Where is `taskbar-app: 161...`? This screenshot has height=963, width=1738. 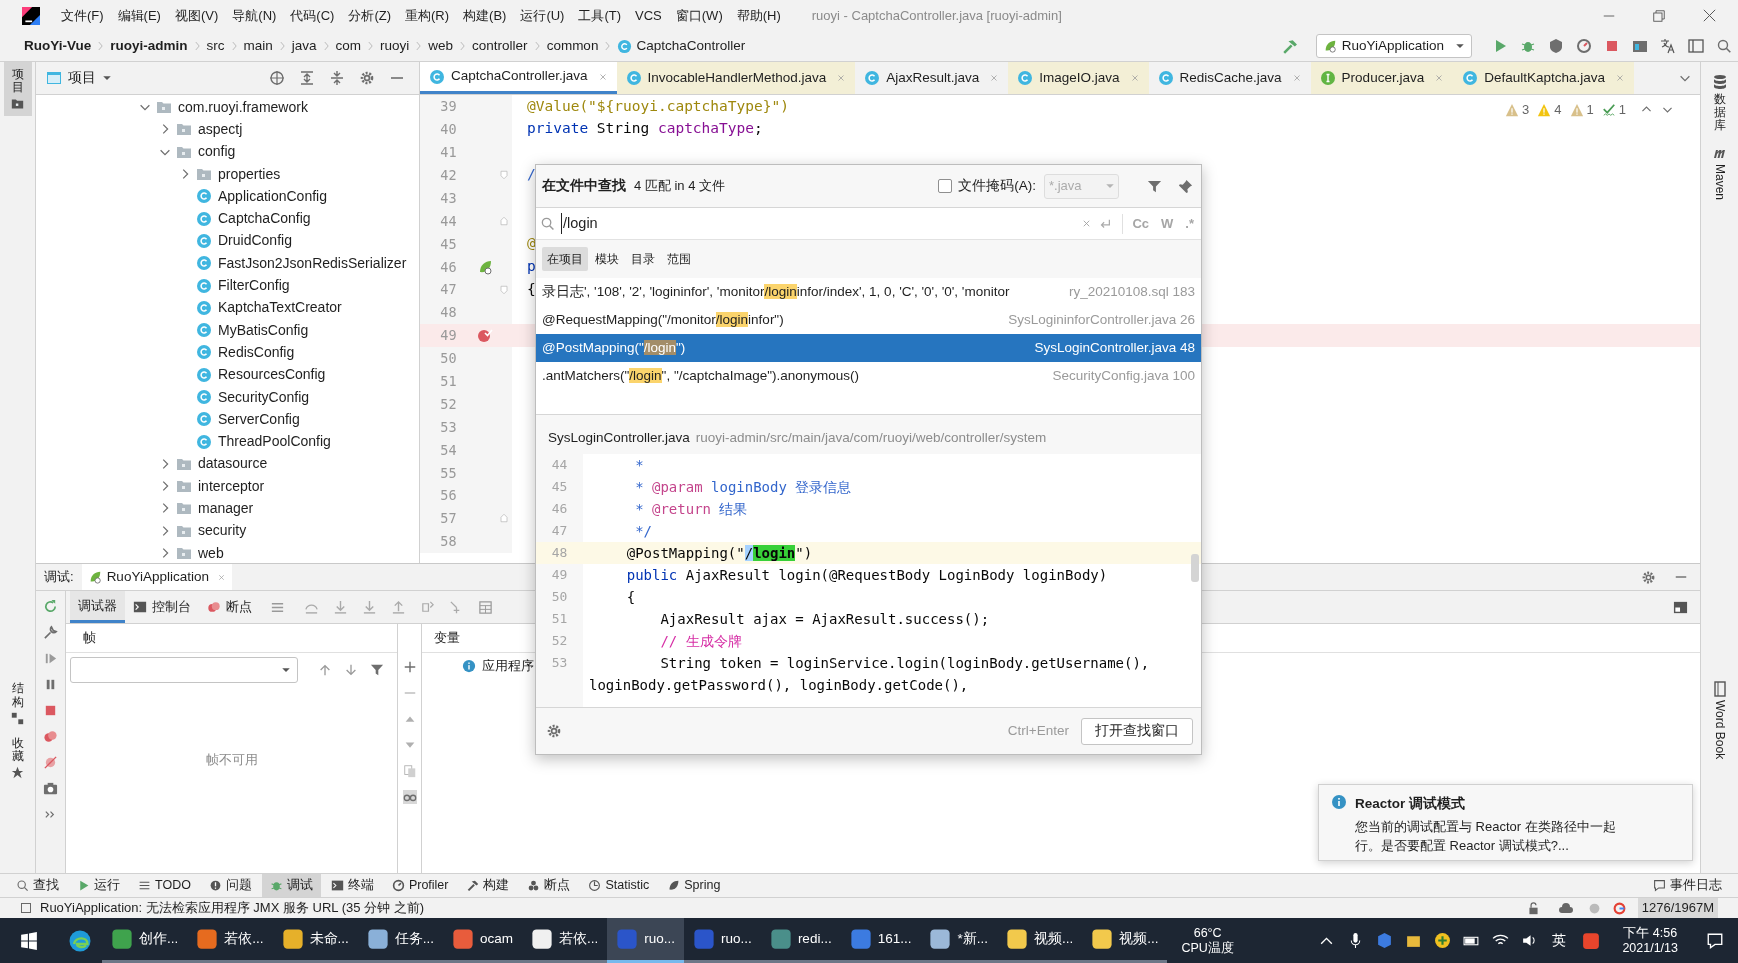 taskbar-app: 161... is located at coordinates (880, 940).